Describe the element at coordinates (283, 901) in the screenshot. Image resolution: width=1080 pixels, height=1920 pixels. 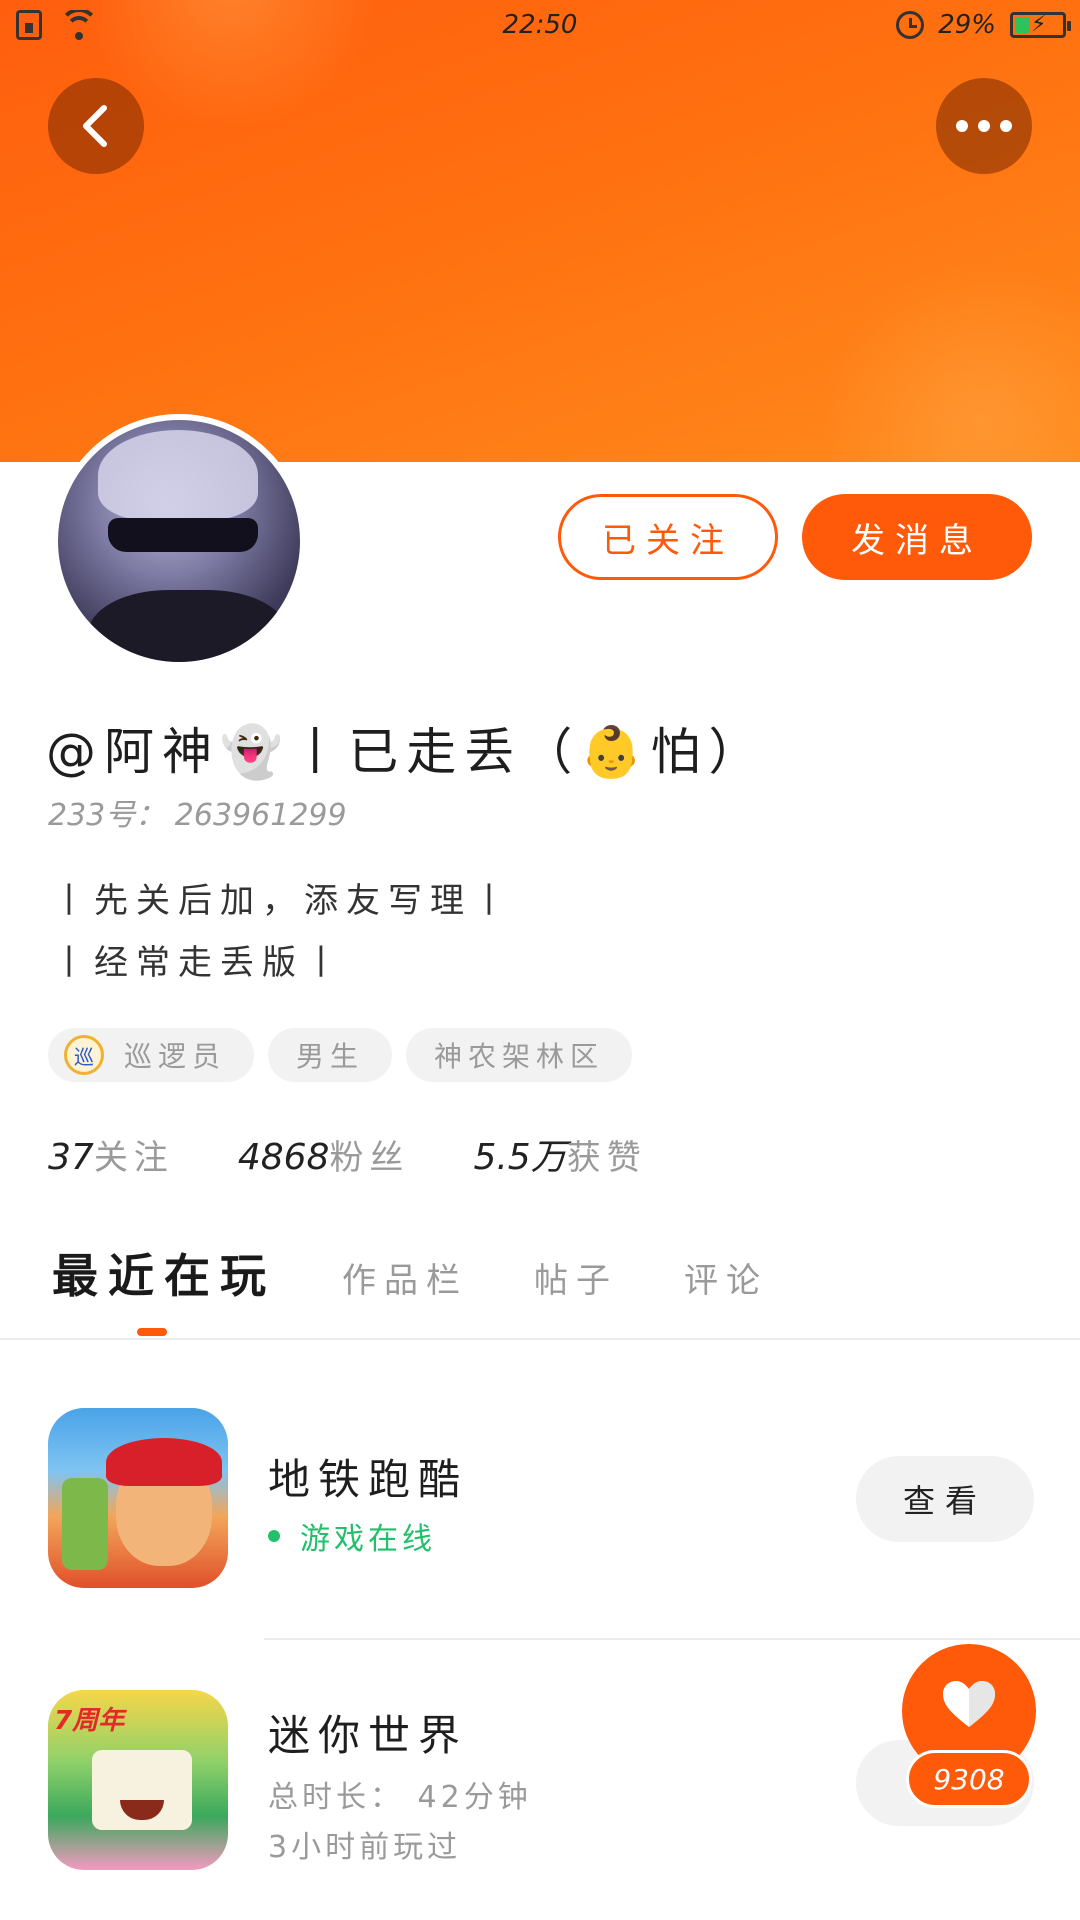
I see `bio-line: 丨先关后加，添友写理丨` at that location.